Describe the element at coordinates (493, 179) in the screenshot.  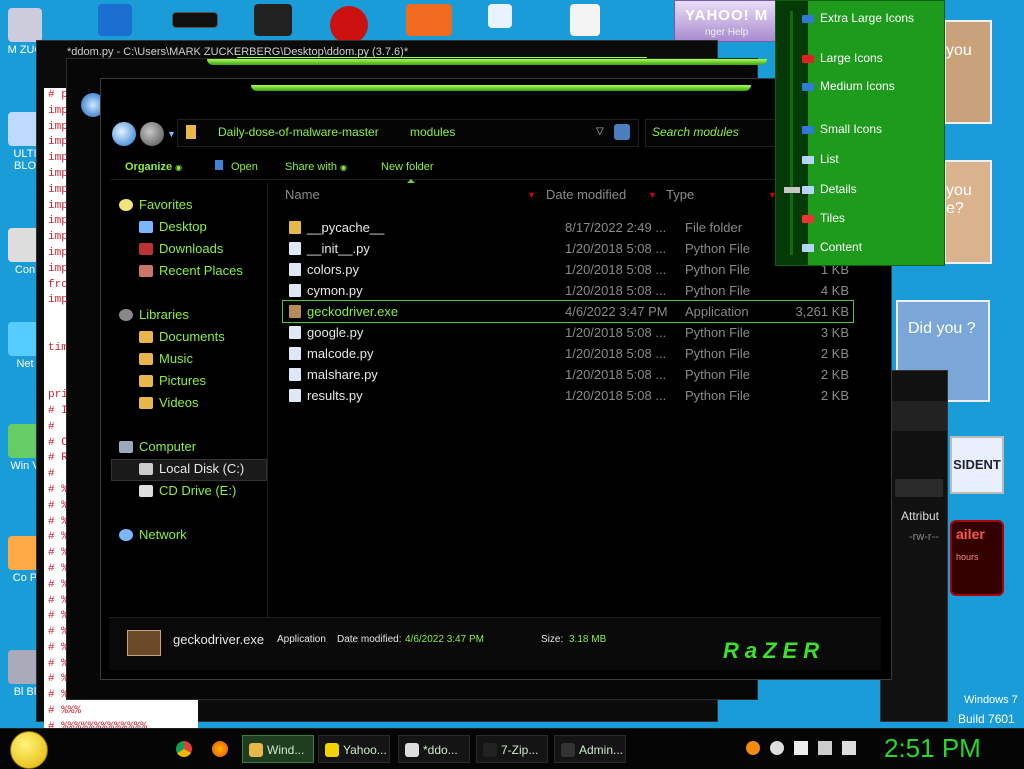
I see `divider` at that location.